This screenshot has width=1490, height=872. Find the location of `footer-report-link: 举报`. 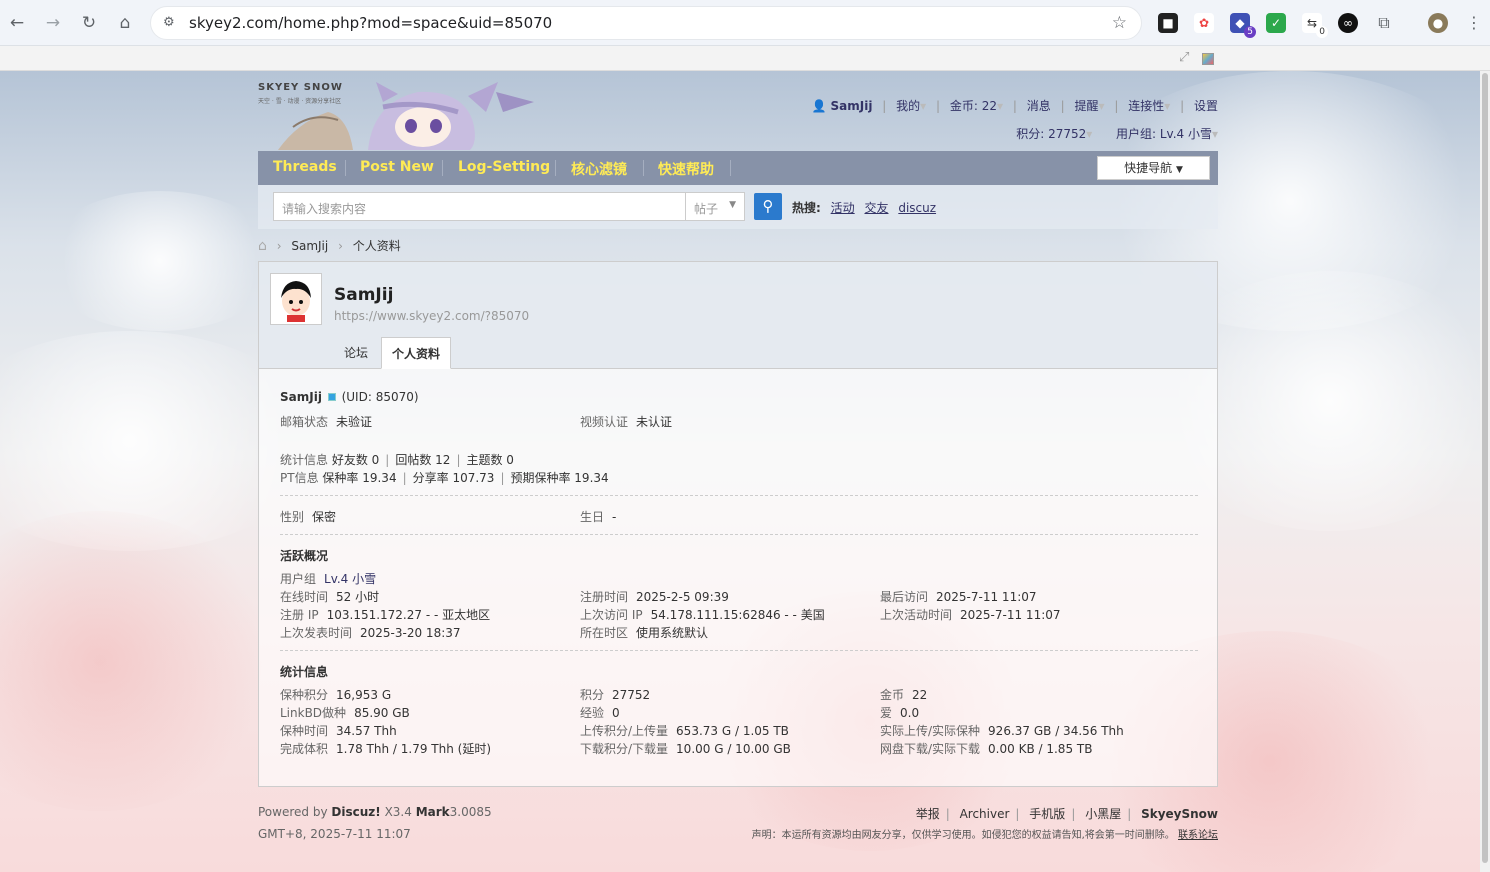

footer-report-link: 举报 is located at coordinates (928, 814).